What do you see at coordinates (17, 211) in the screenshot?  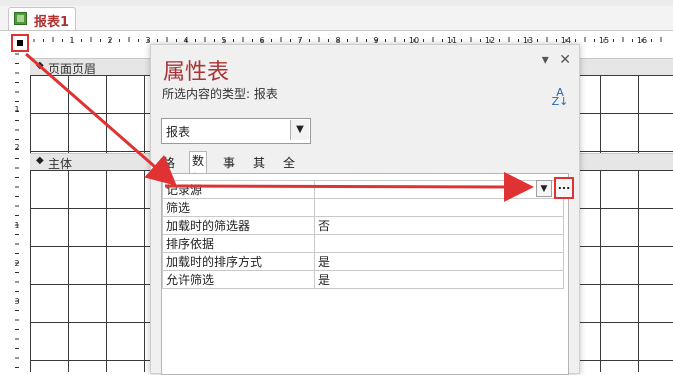 I see `vertical-ruler: 1 2 1 2 3` at bounding box center [17, 211].